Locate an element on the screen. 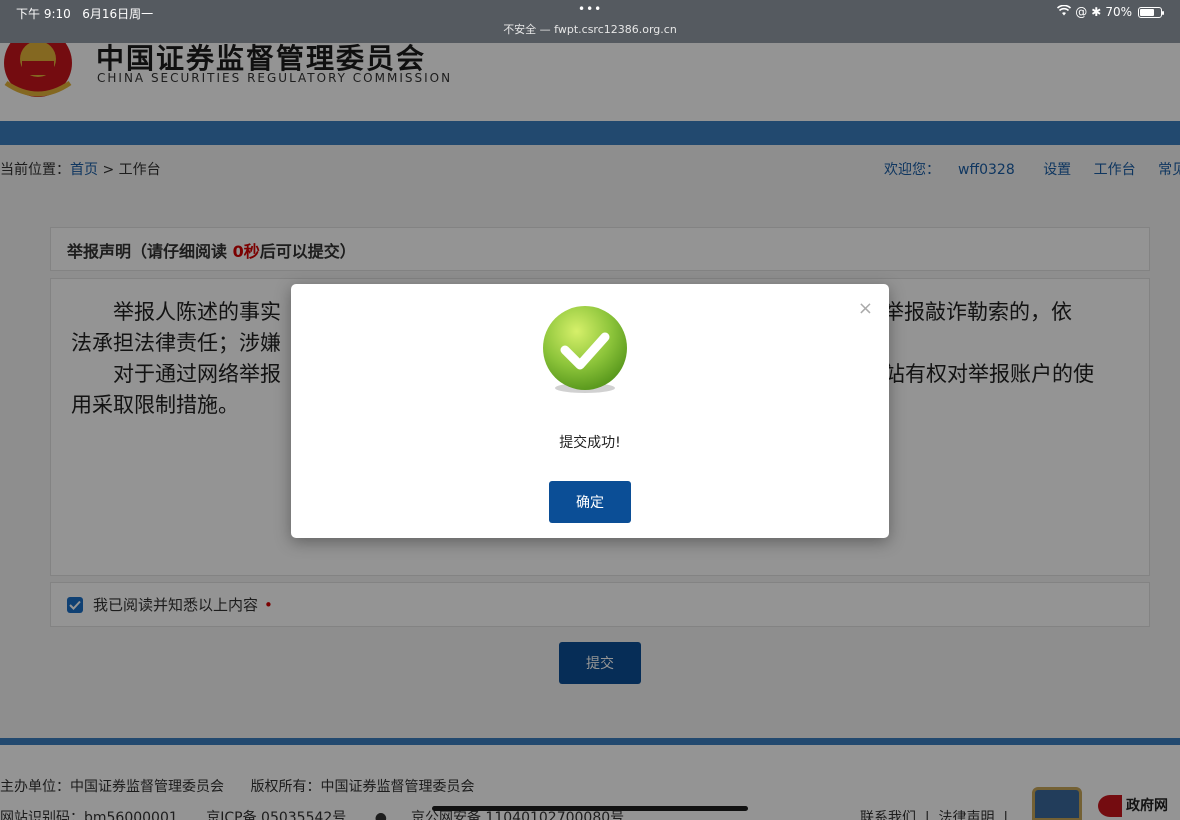 This screenshot has height=820, width=1180. status-indicators: @ ✱ 70% is located at coordinates (1110, 11).